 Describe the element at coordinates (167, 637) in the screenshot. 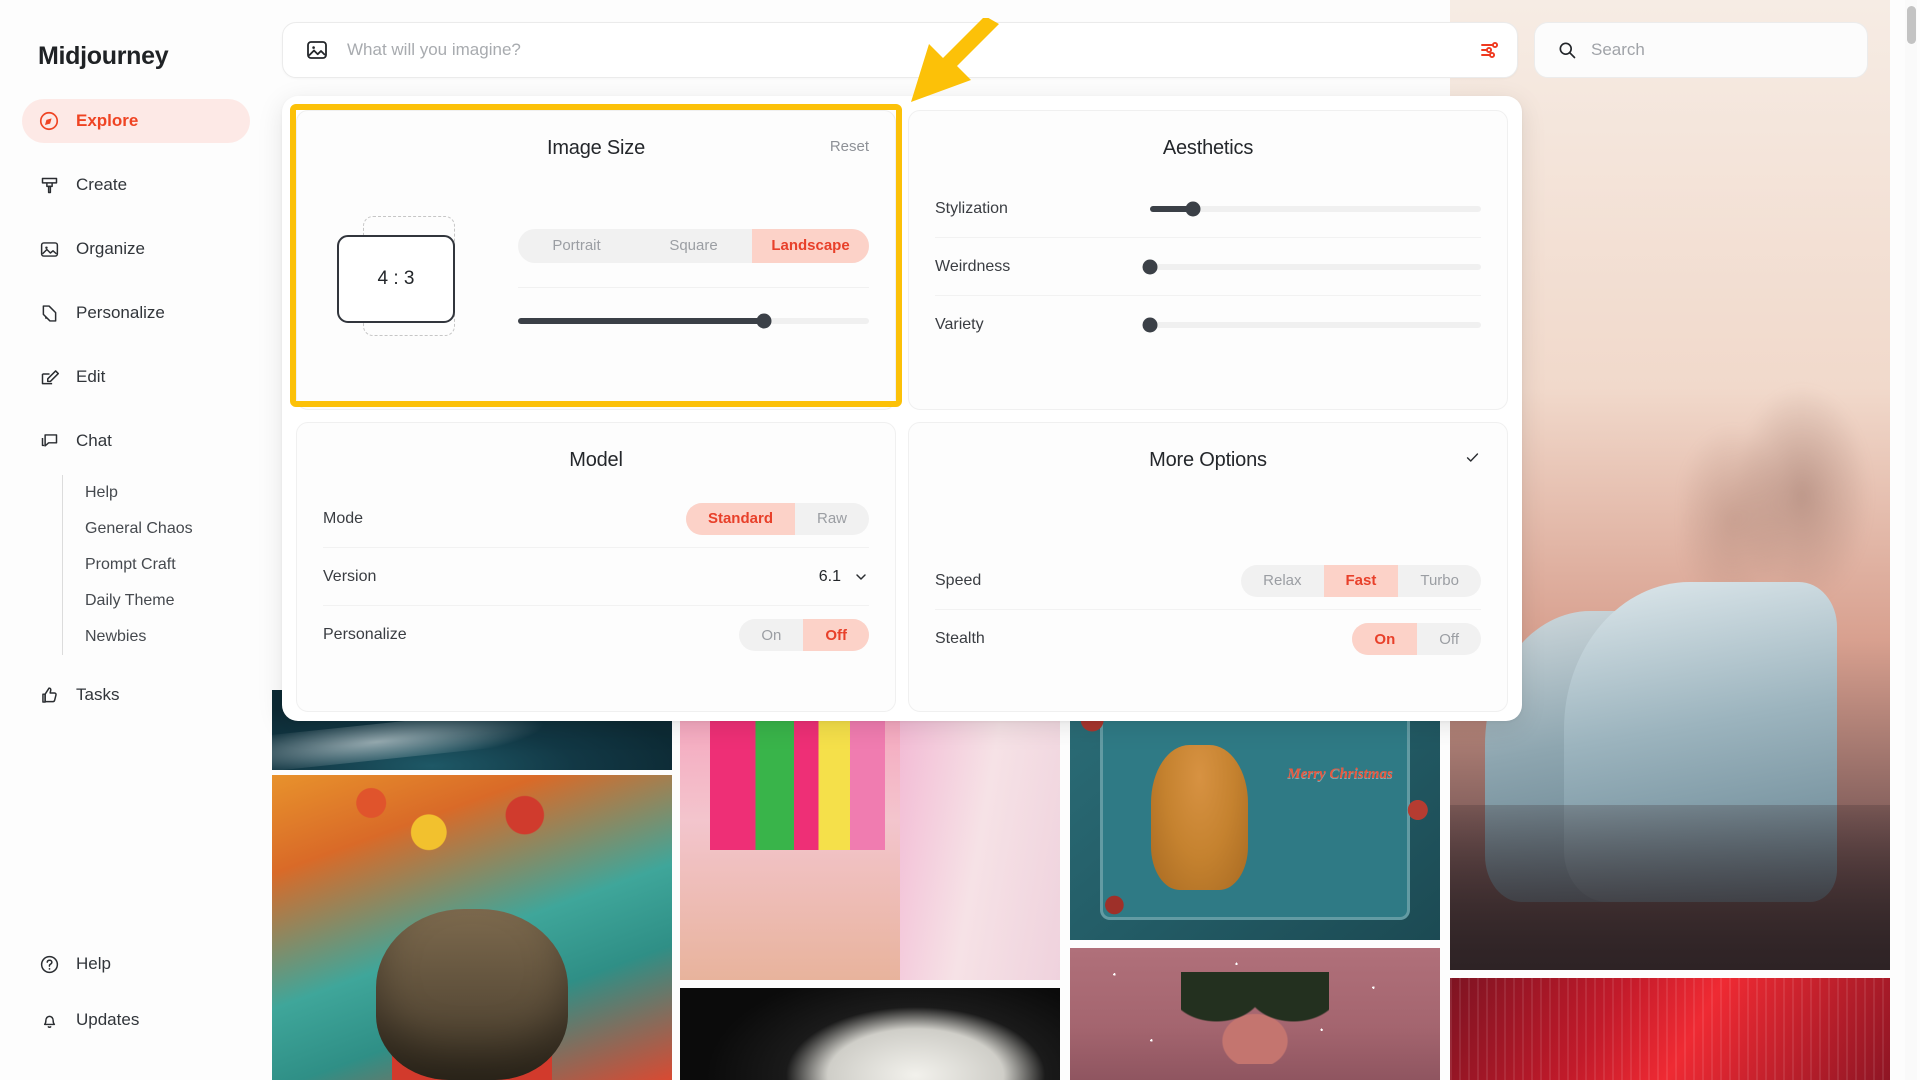

I see `sidebar-subitem-newbies: Newbies` at that location.